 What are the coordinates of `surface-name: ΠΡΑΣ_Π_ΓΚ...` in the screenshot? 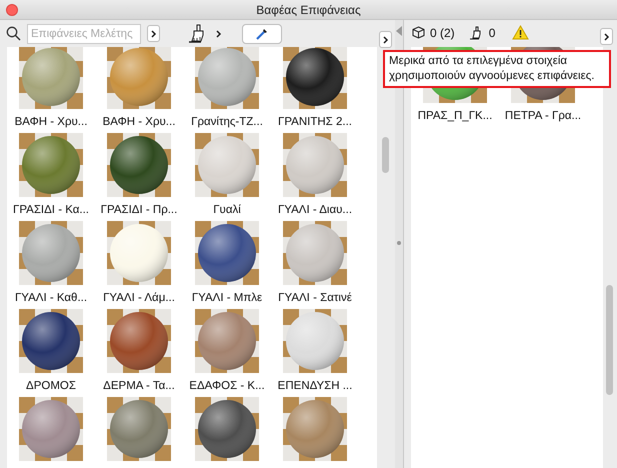 It's located at (455, 116).